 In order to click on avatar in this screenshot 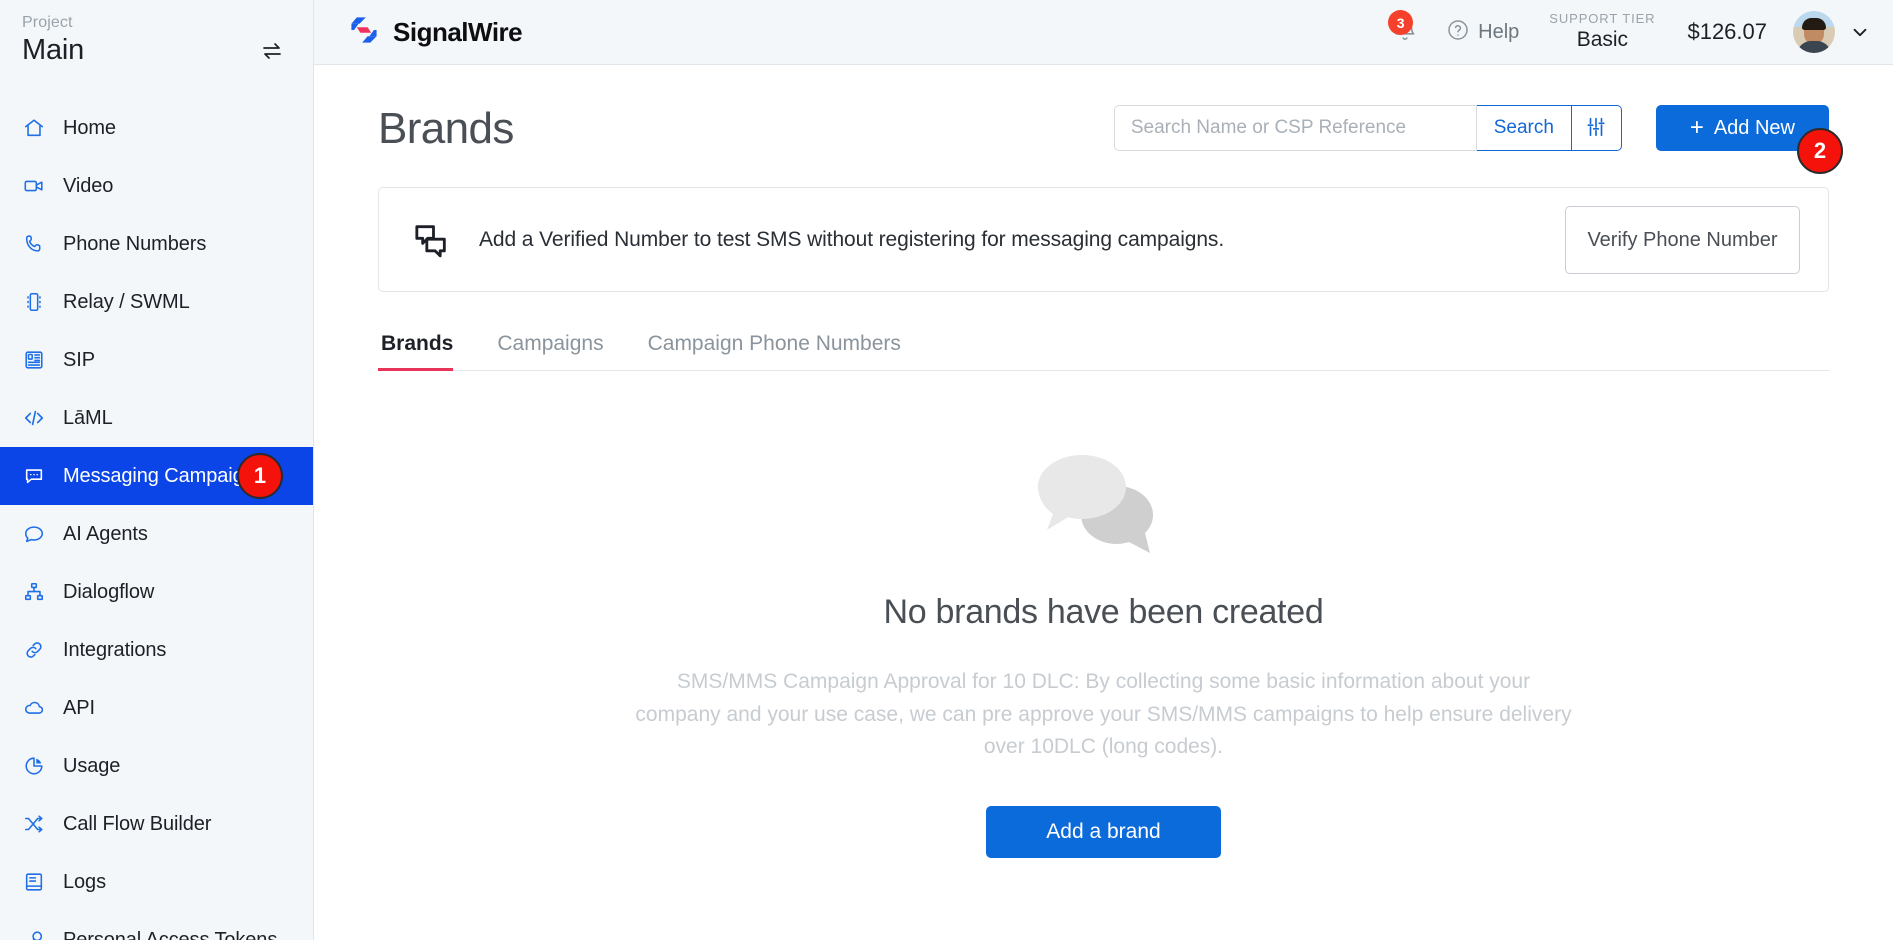, I will do `click(1814, 32)`.